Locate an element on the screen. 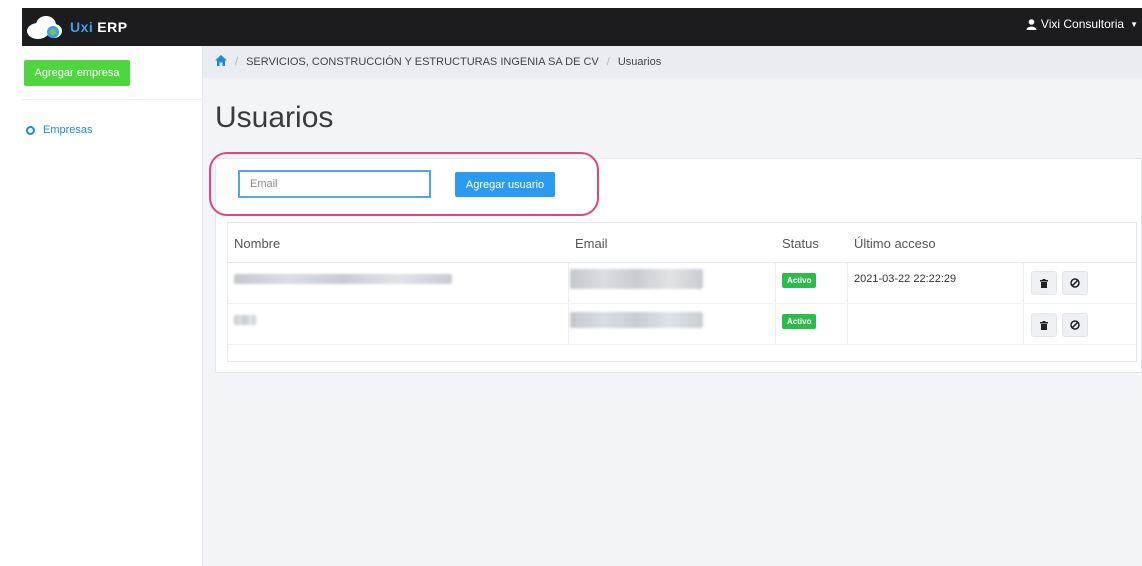 The width and height of the screenshot is (1142, 566). last-access-date: 2021-03-22 22:22:29 is located at coordinates (905, 279).